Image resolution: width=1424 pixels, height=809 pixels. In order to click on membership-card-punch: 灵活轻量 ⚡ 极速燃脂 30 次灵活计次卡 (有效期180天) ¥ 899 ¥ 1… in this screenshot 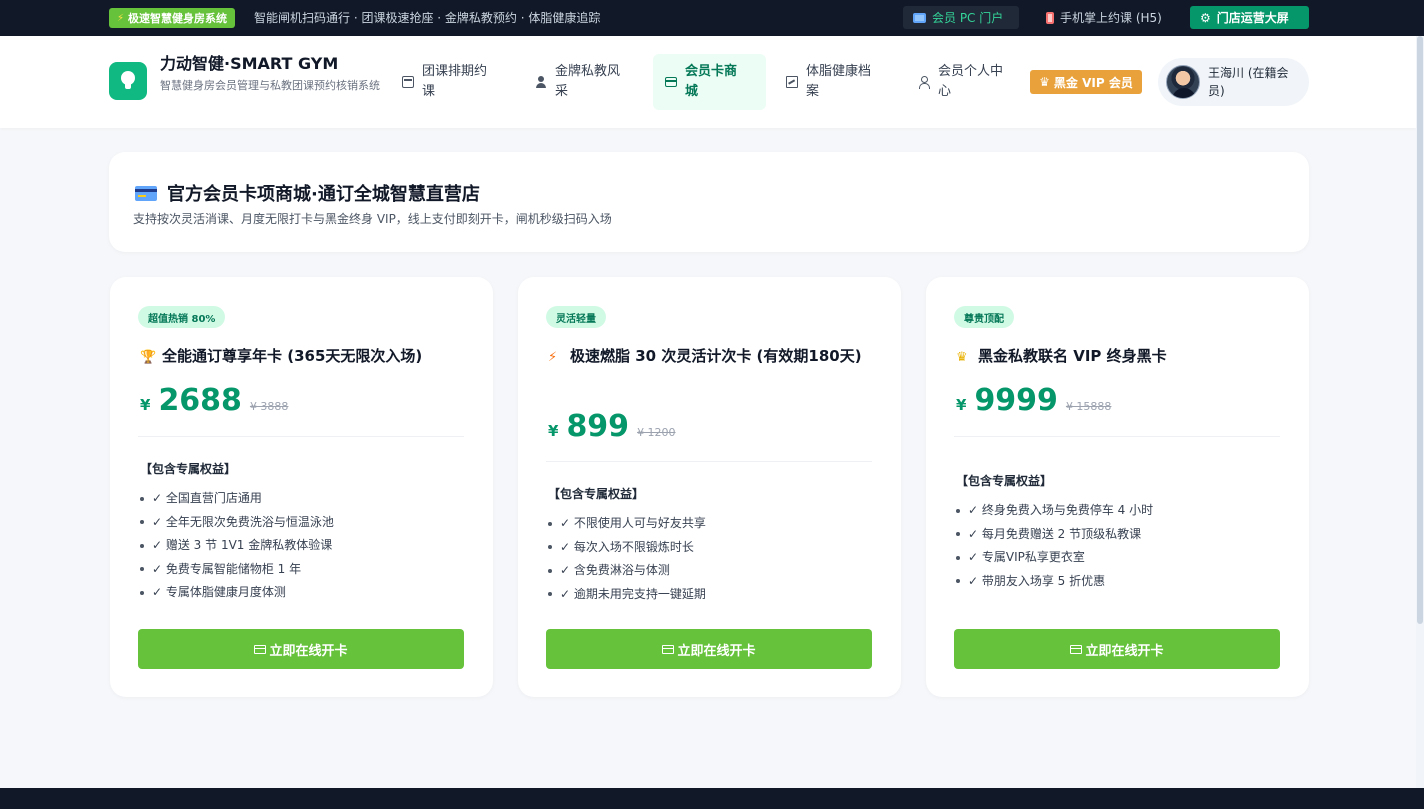, I will do `click(709, 487)`.